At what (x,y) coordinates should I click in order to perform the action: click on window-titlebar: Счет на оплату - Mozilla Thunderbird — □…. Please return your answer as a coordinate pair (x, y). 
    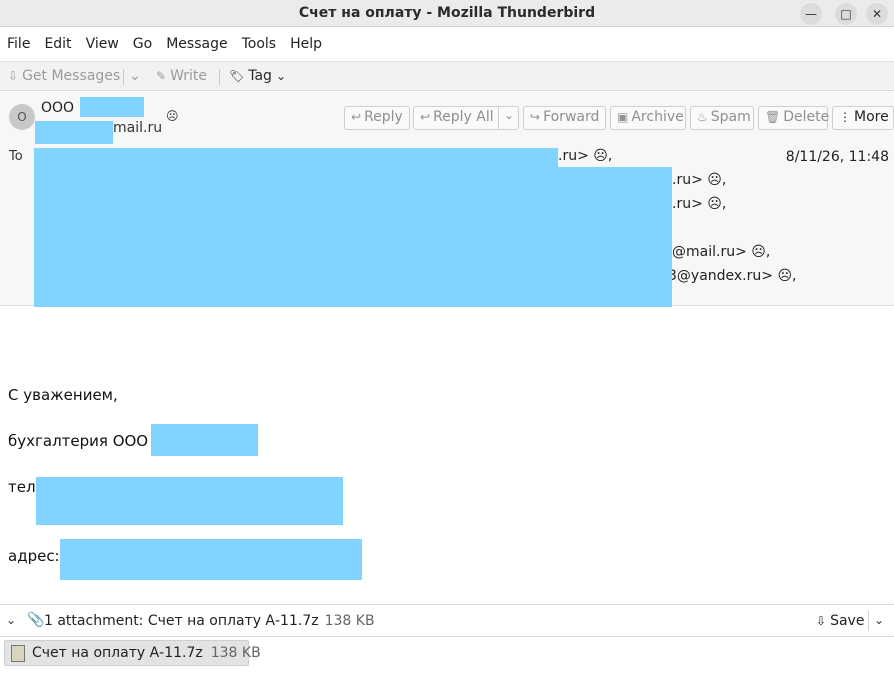
    Looking at the image, I should click on (447, 13).